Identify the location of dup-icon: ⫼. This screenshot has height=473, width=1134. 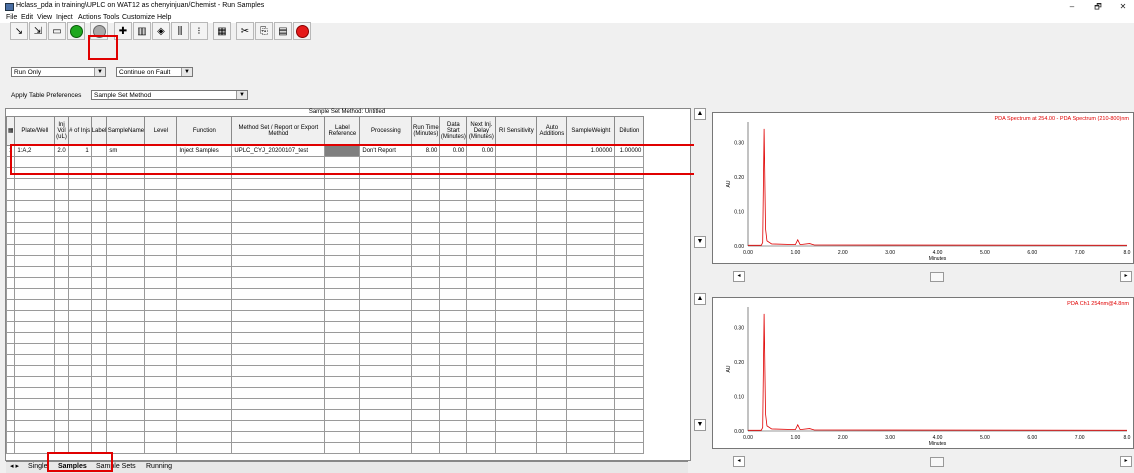
(180, 31).